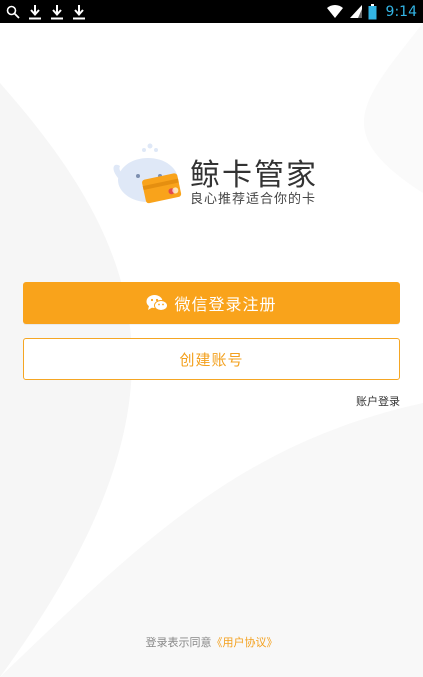 Image resolution: width=423 pixels, height=677 pixels. What do you see at coordinates (46, 11) in the screenshot?
I see `status-bar-notifications` at bounding box center [46, 11].